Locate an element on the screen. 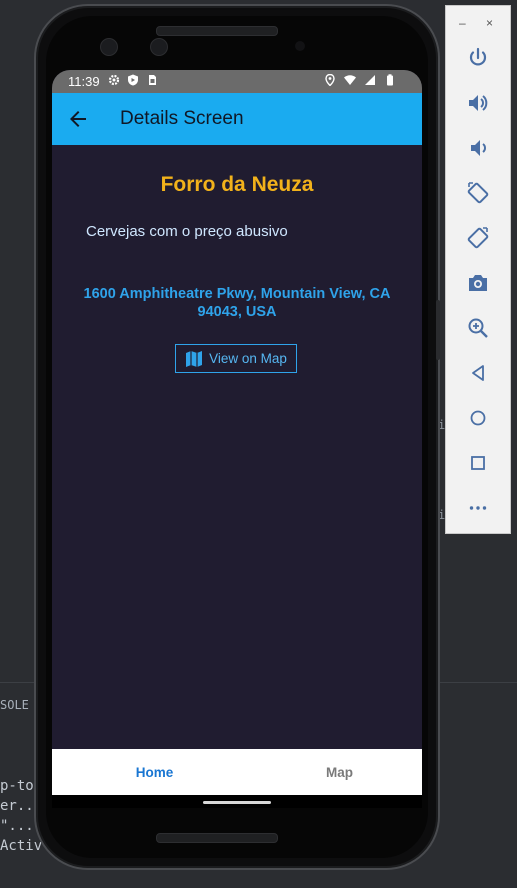  back-button is located at coordinates (478, 373).